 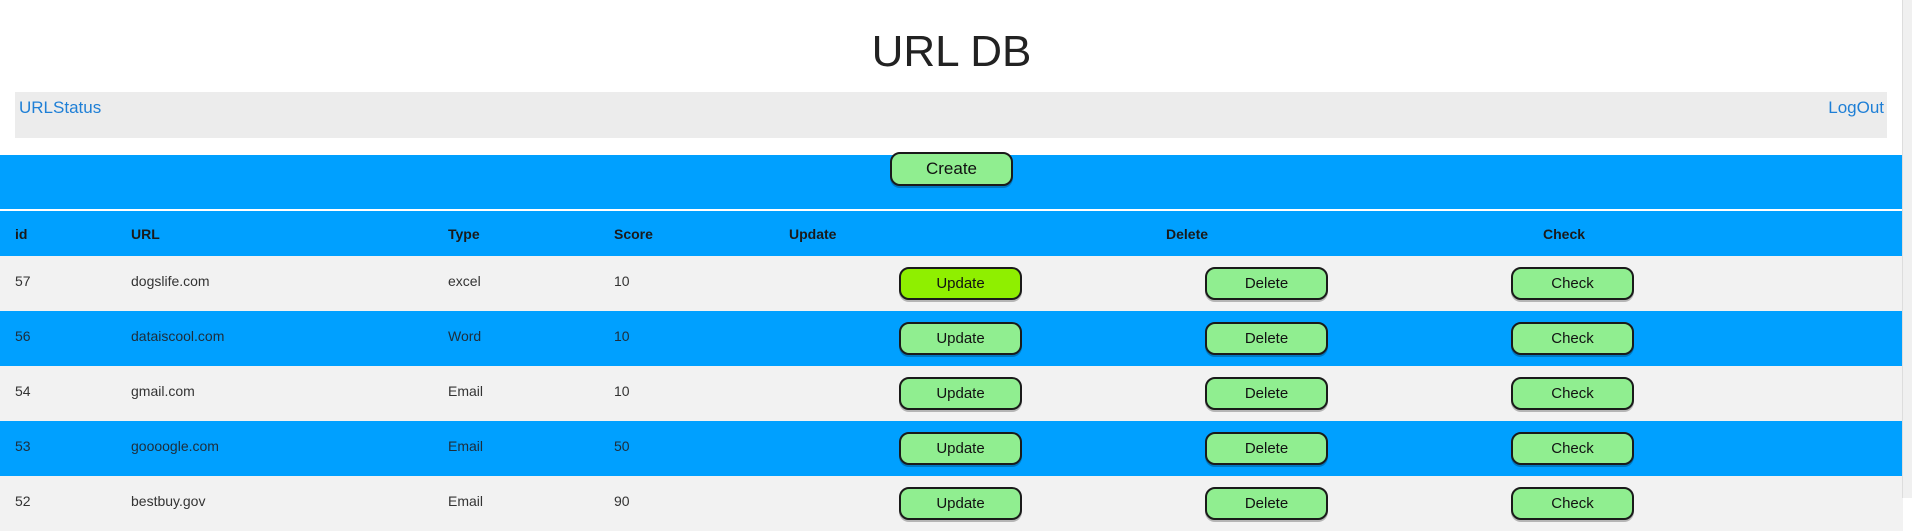 What do you see at coordinates (622, 446) in the screenshot?
I see `cell-score: 50` at bounding box center [622, 446].